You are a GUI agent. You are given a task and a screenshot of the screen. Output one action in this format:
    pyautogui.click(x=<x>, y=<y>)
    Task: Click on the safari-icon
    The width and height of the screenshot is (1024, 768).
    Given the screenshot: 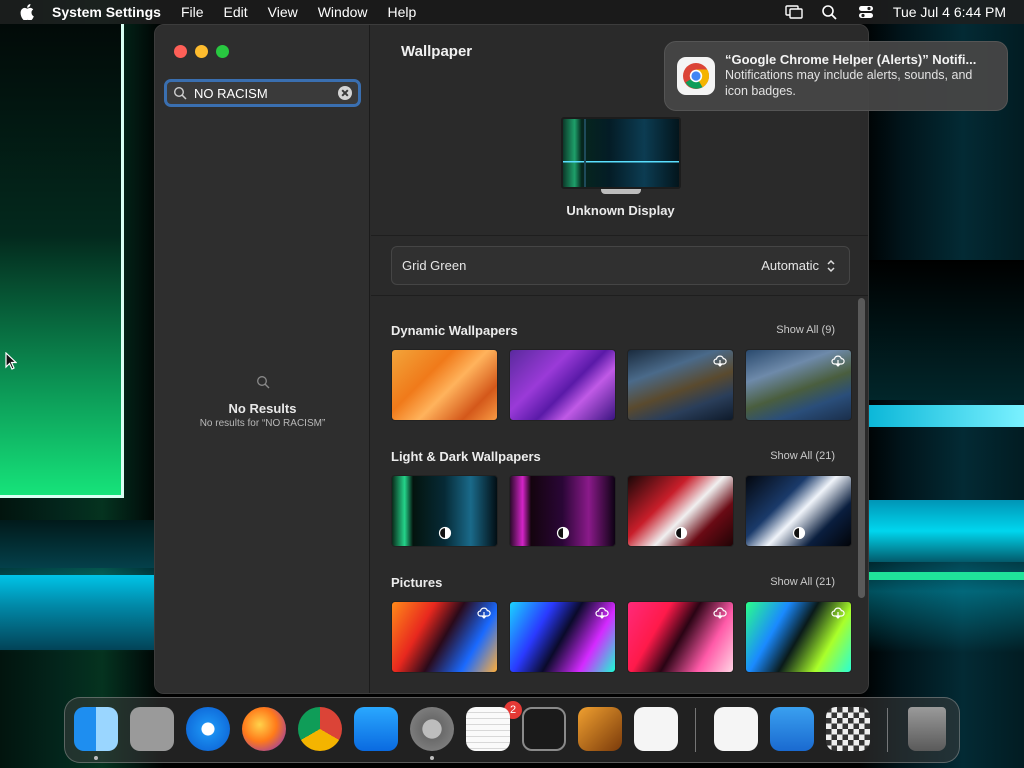 What is the action you would take?
    pyautogui.click(x=208, y=729)
    